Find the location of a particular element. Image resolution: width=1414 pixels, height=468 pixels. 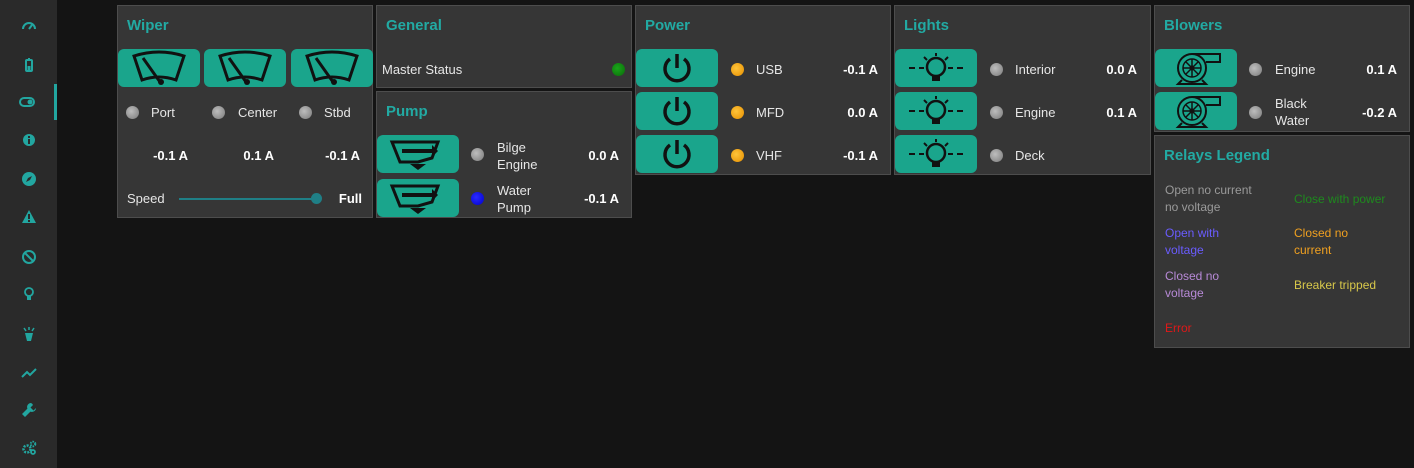

power-mfd-button is located at coordinates (677, 111).